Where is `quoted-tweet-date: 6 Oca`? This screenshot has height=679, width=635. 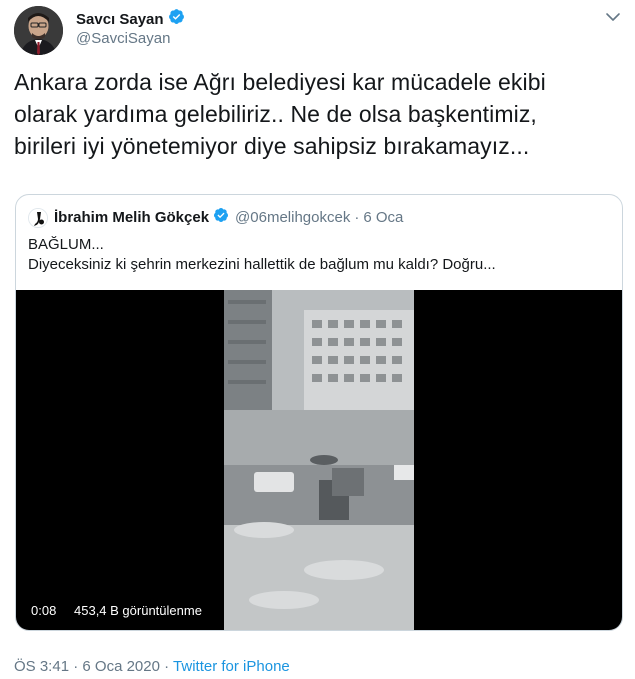 quoted-tweet-date: 6 Oca is located at coordinates (383, 217).